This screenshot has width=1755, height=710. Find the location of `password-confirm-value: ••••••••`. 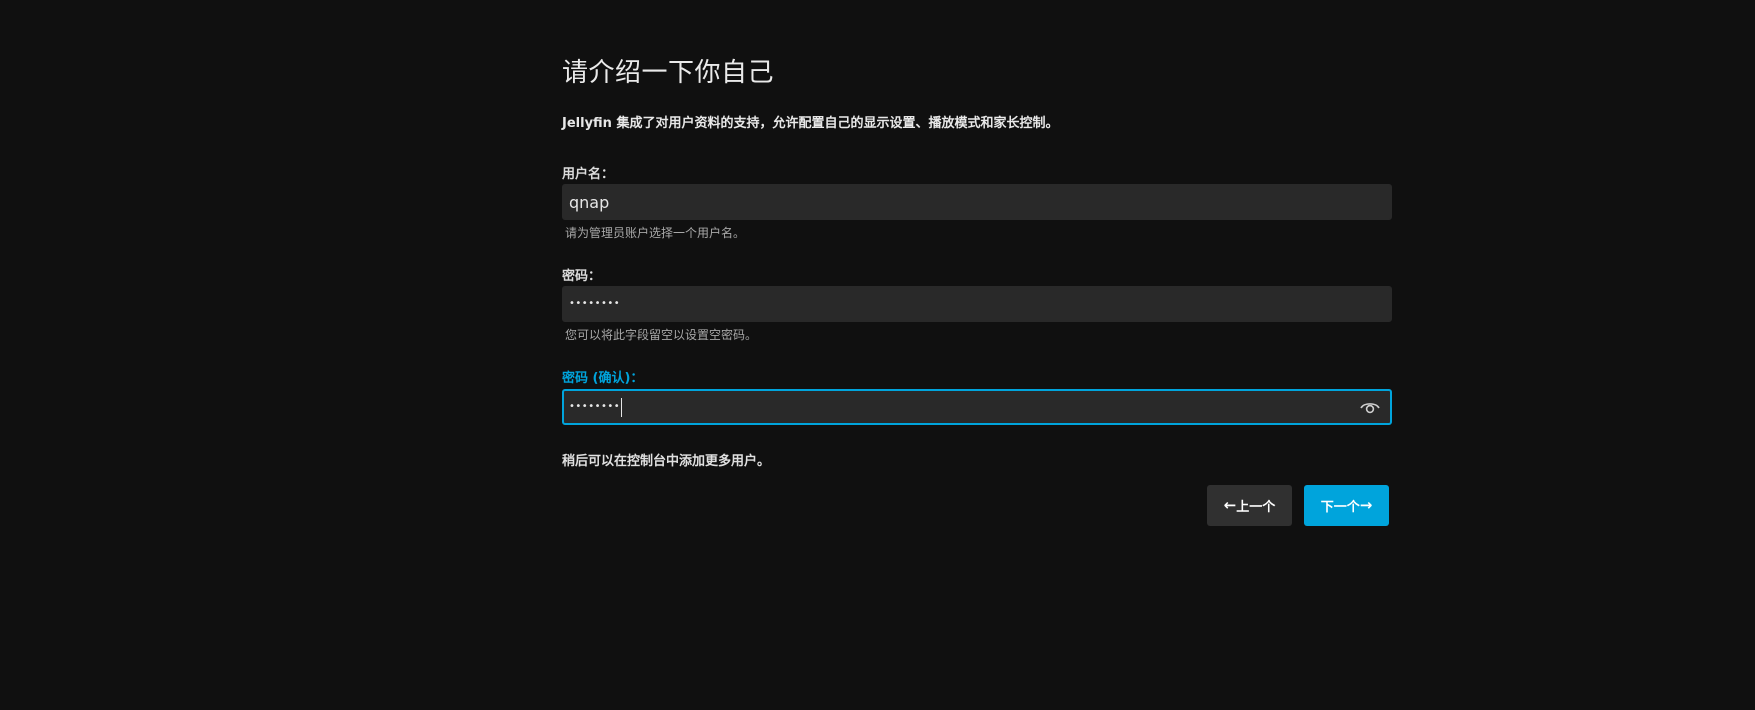

password-confirm-value: •••••••• is located at coordinates (595, 406).